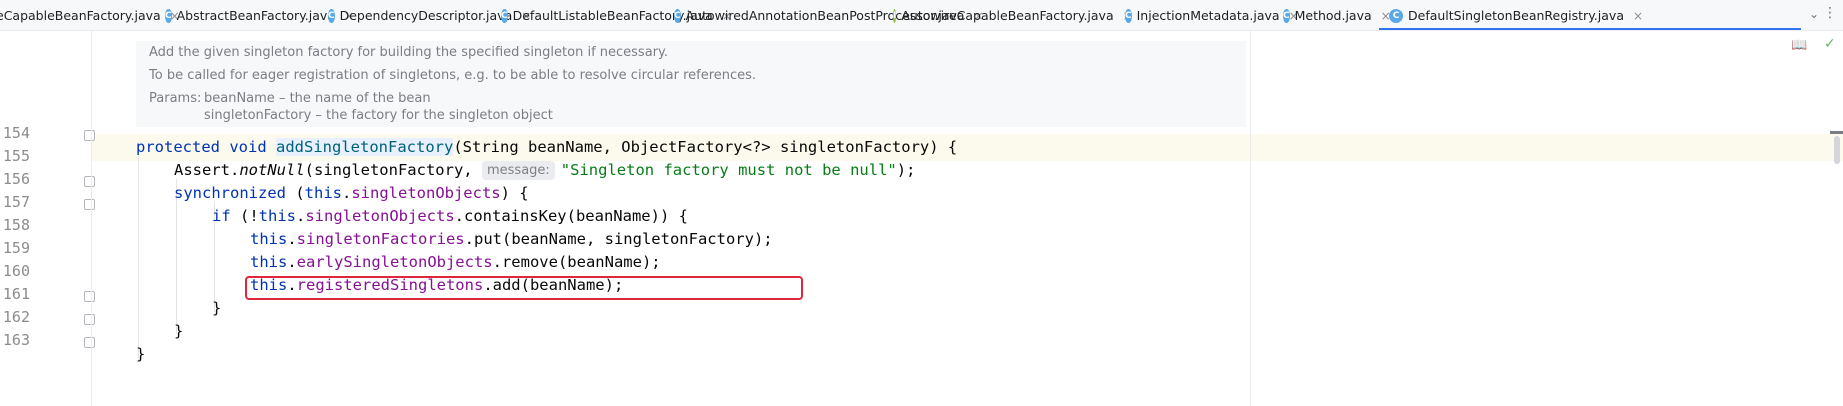 The width and height of the screenshot is (1843, 406). What do you see at coordinates (514, 193) in the screenshot?
I see `code-text: ) {` at bounding box center [514, 193].